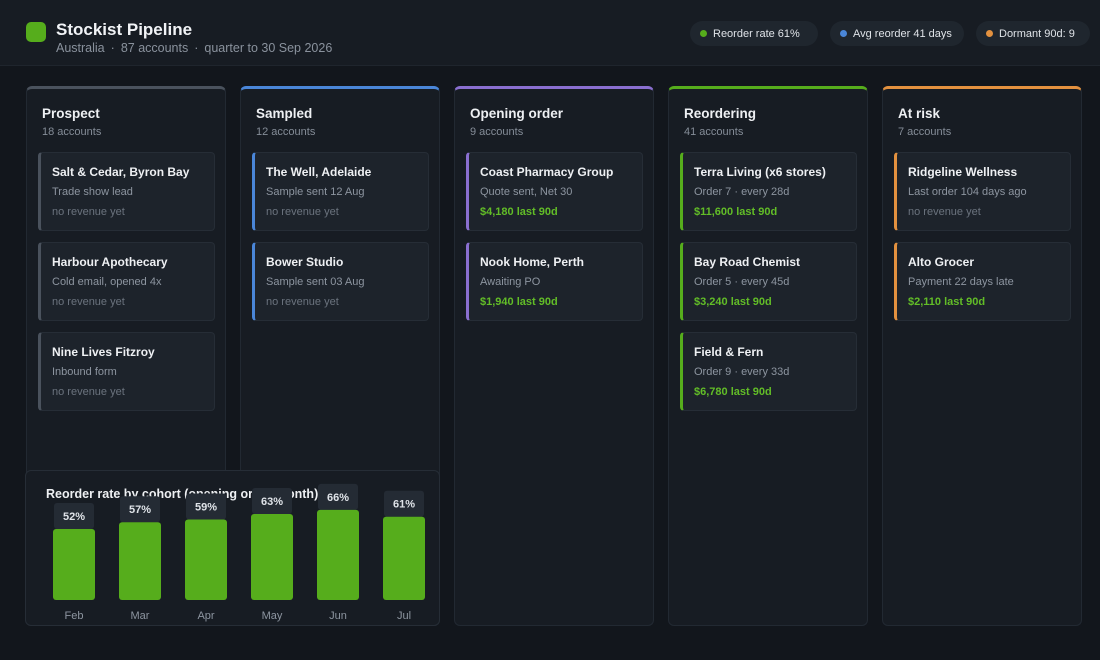  I want to click on stat-label: Reorder rate 61%, so click(756, 33).